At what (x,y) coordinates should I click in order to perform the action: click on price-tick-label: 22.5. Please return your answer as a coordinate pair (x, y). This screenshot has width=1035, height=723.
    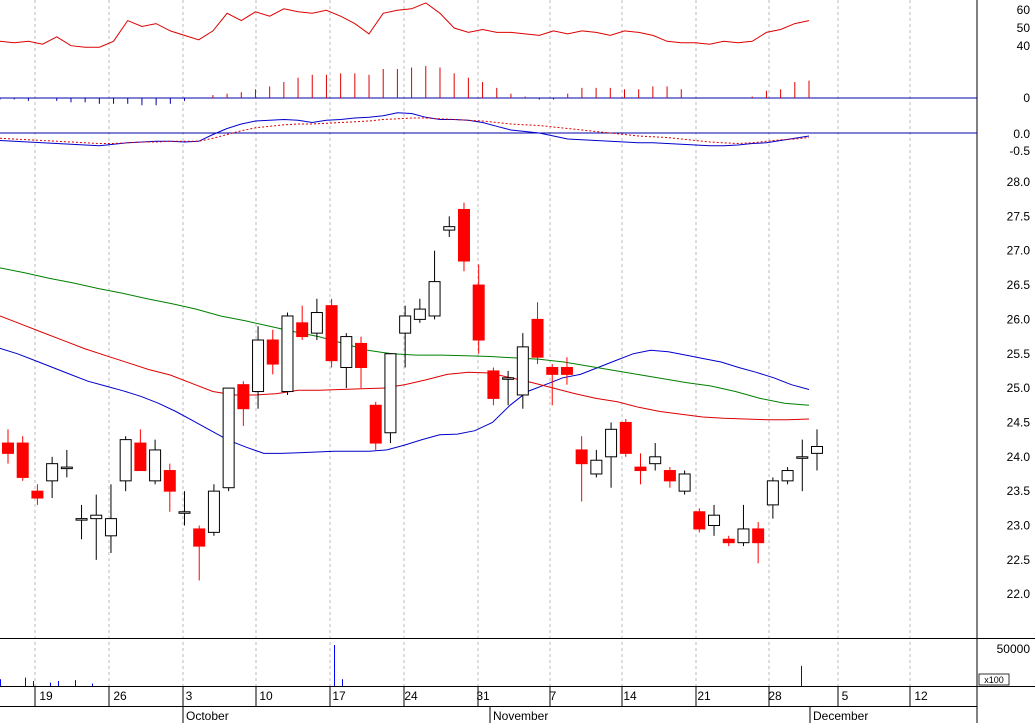
    Looking at the image, I should click on (1019, 560).